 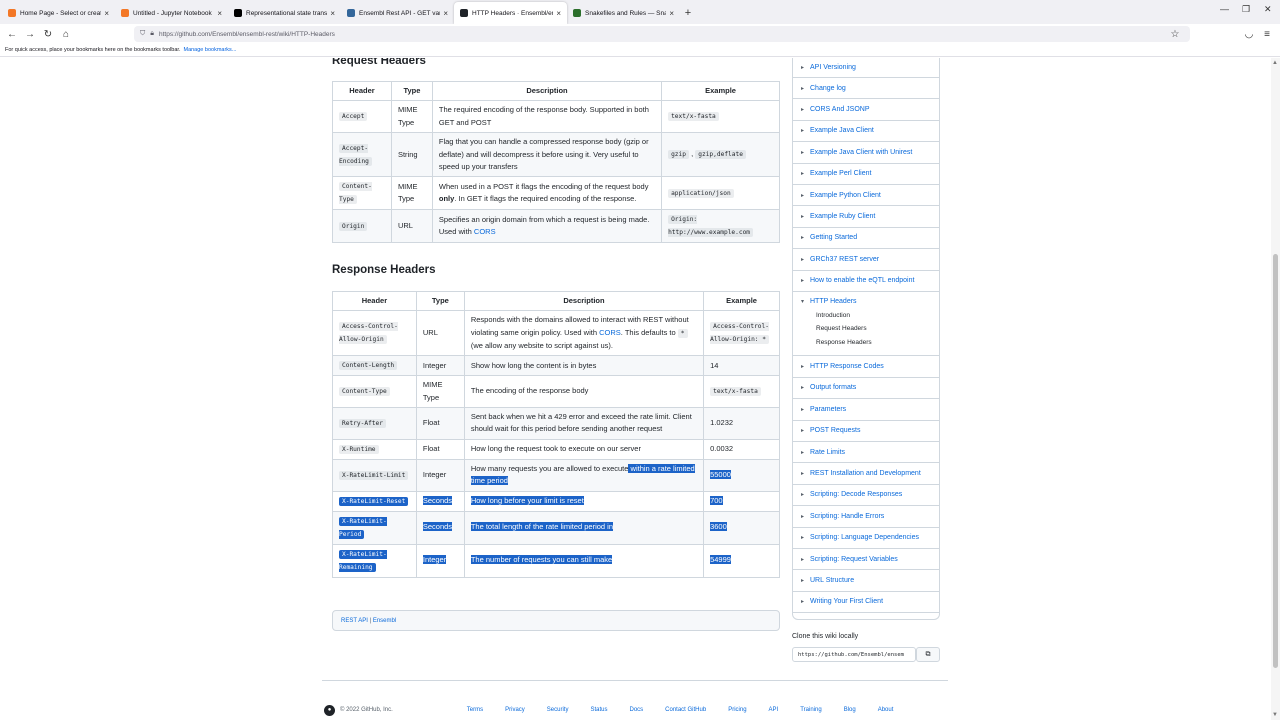 I want to click on forward-icon: →, so click(x=30, y=34).